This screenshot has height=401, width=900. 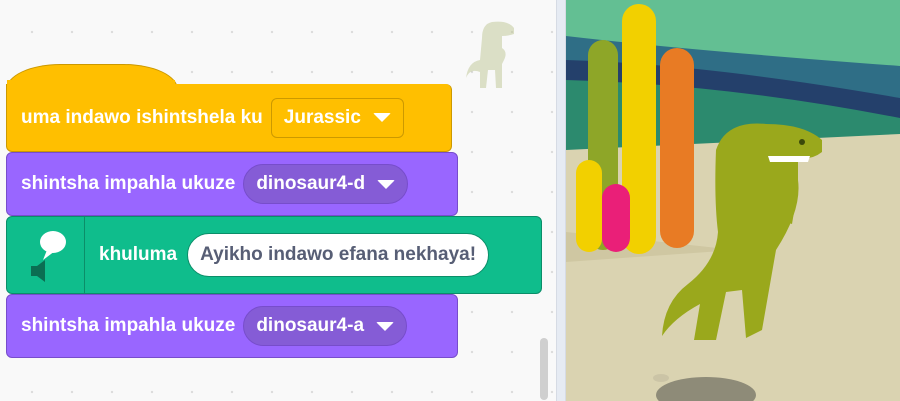 What do you see at coordinates (310, 325) in the screenshot?
I see `costume-dropdown-value-2: dinosaur4-a` at bounding box center [310, 325].